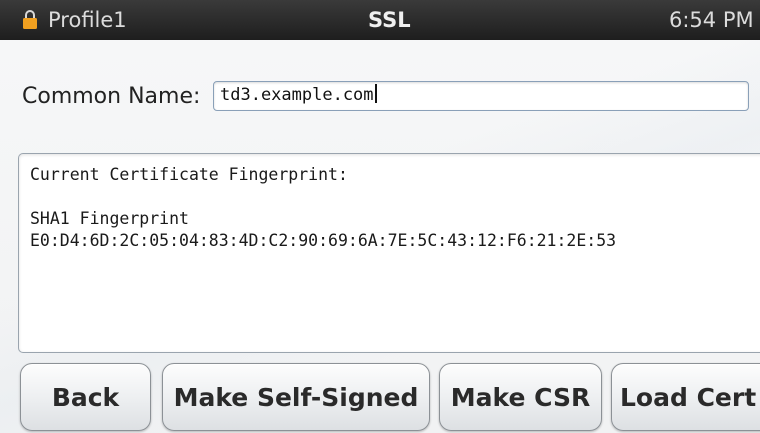  What do you see at coordinates (389, 20) in the screenshot?
I see `screen-title: SSL` at bounding box center [389, 20].